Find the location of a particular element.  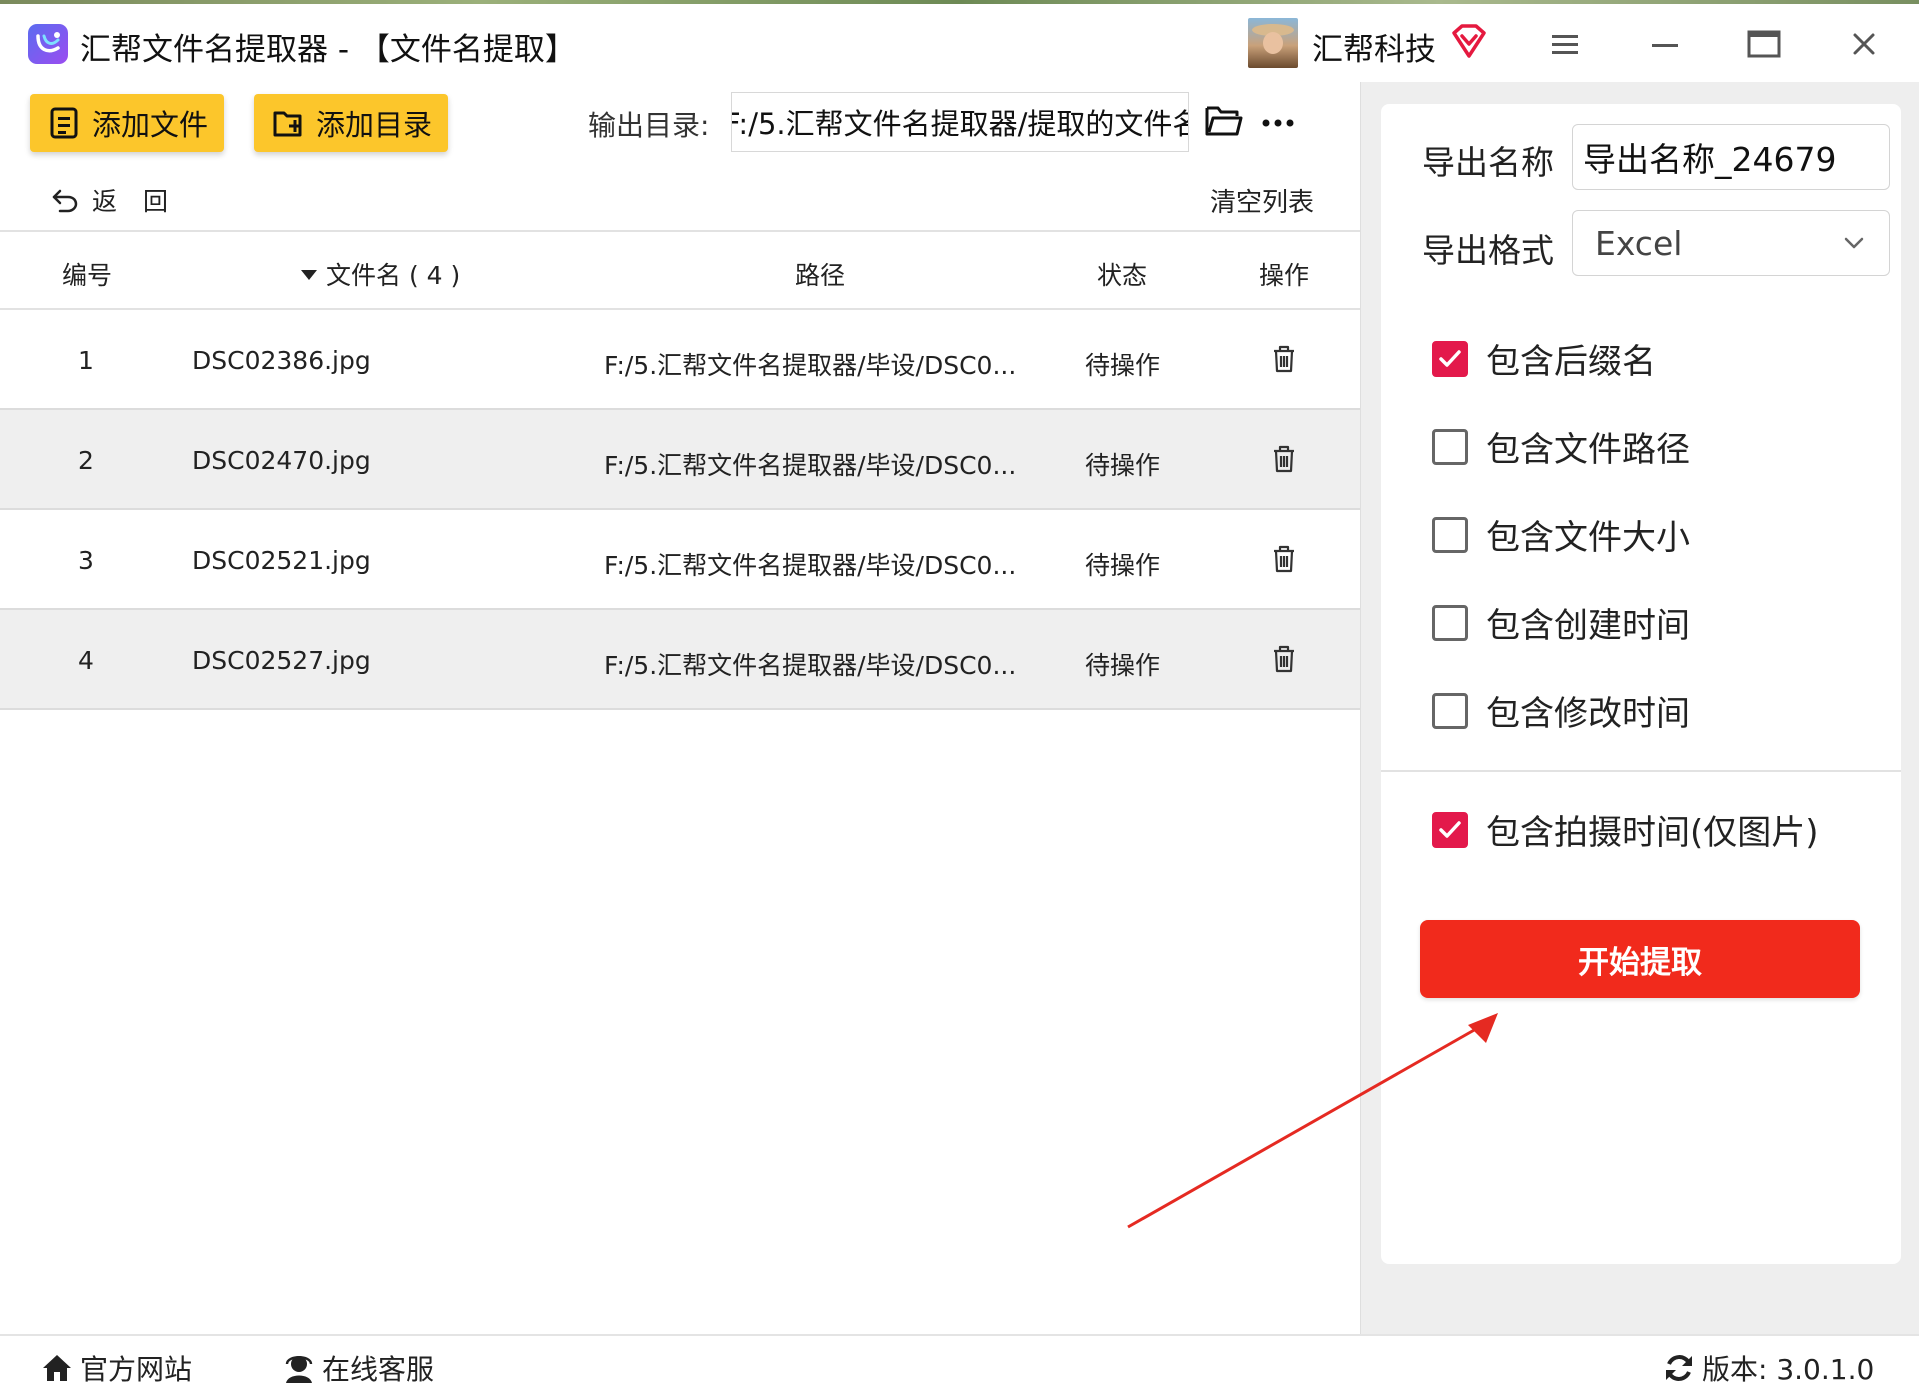

divider is located at coordinates (1641, 771).